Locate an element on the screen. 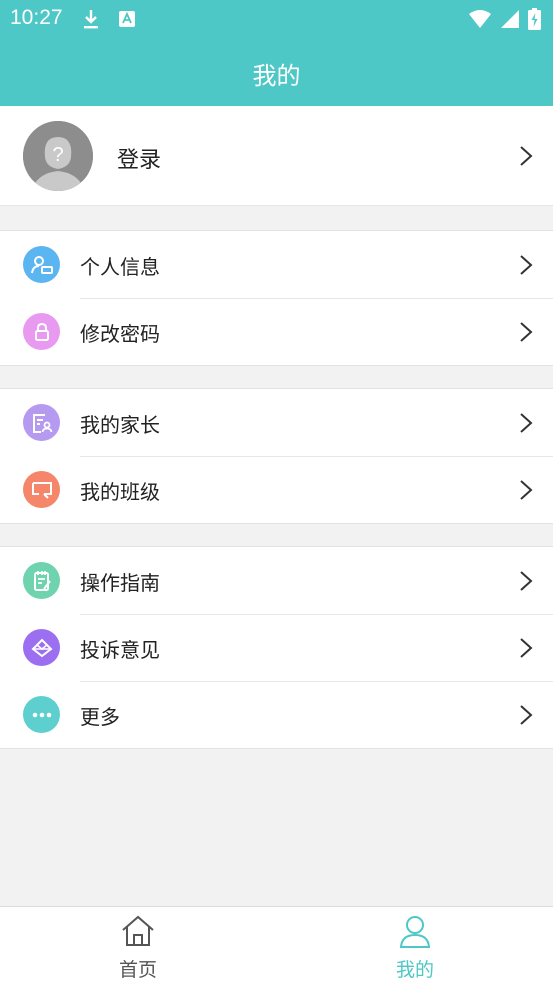  tab-mine: 我的 is located at coordinates (415, 945).